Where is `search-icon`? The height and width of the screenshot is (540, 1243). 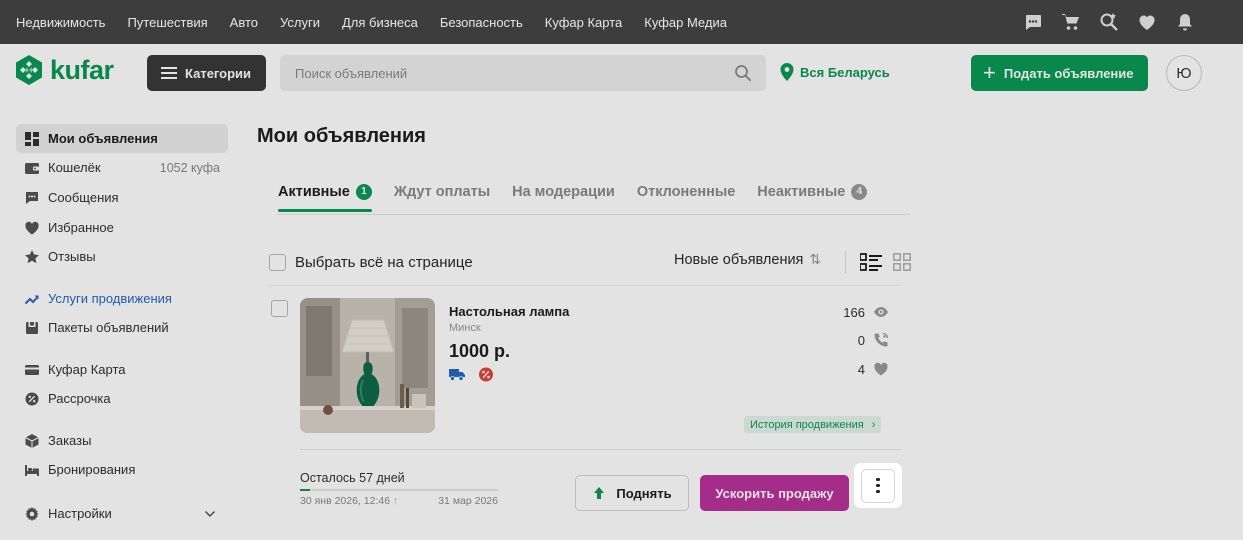
search-icon is located at coordinates (743, 73).